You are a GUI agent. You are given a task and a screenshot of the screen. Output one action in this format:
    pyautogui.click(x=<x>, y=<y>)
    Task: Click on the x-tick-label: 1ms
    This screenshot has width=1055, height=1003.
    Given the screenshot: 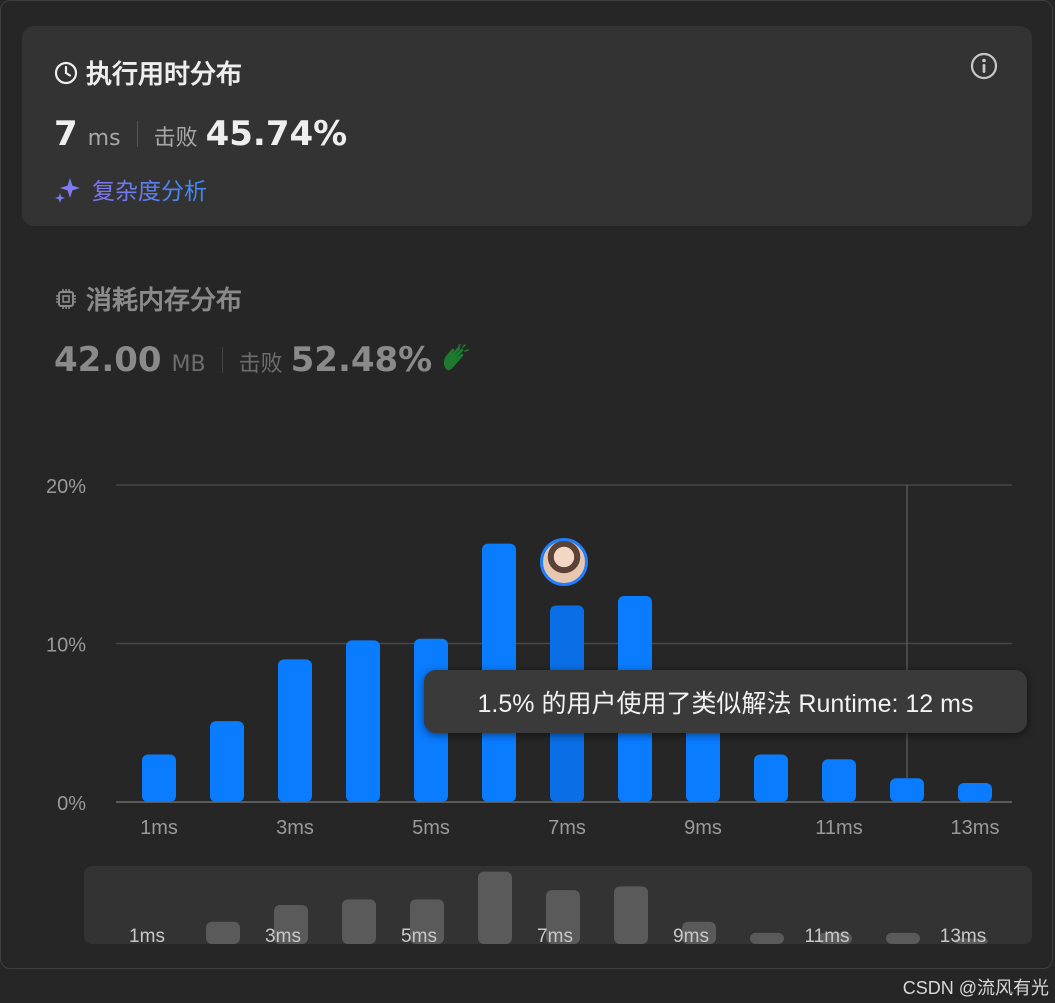 What is the action you would take?
    pyautogui.click(x=159, y=828)
    